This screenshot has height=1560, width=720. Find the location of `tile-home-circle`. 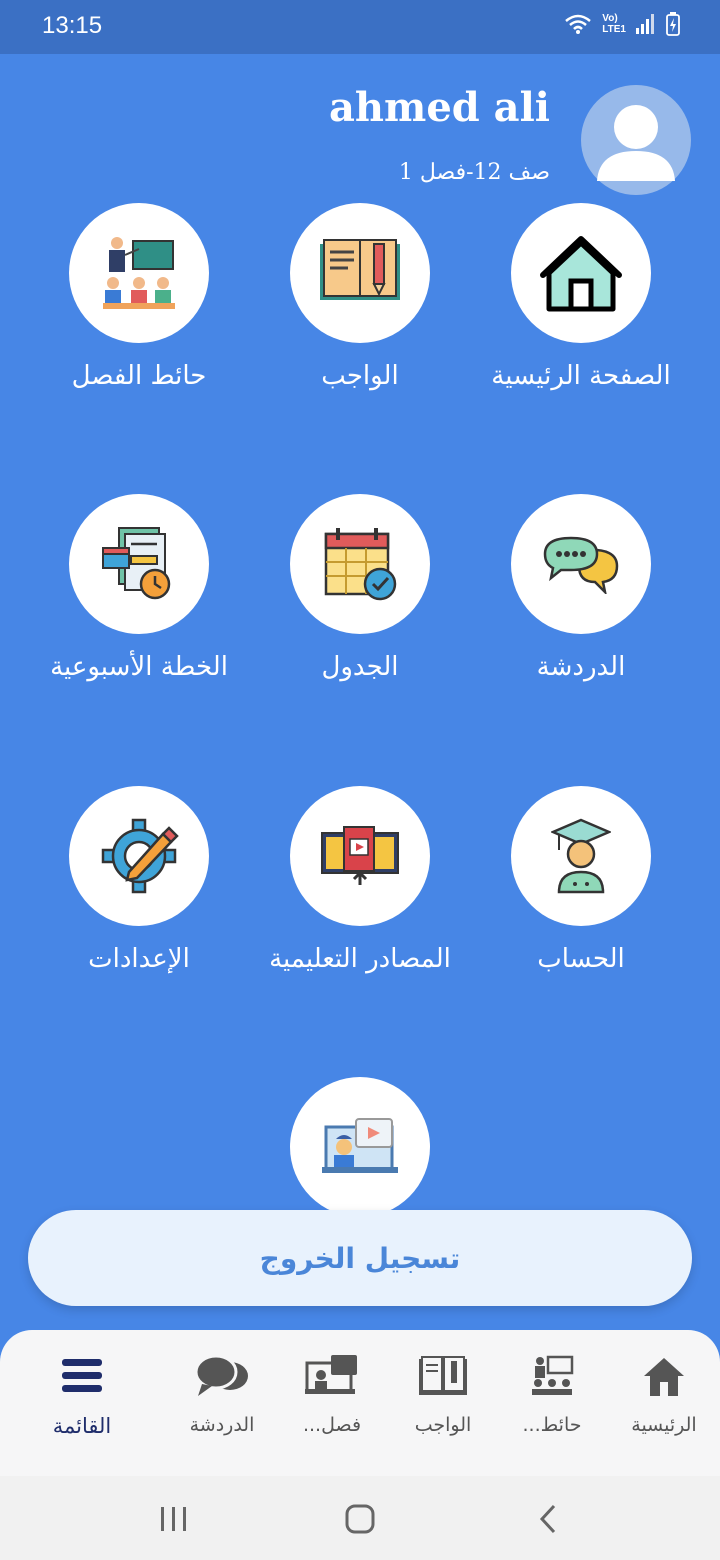

tile-home-circle is located at coordinates (581, 273).